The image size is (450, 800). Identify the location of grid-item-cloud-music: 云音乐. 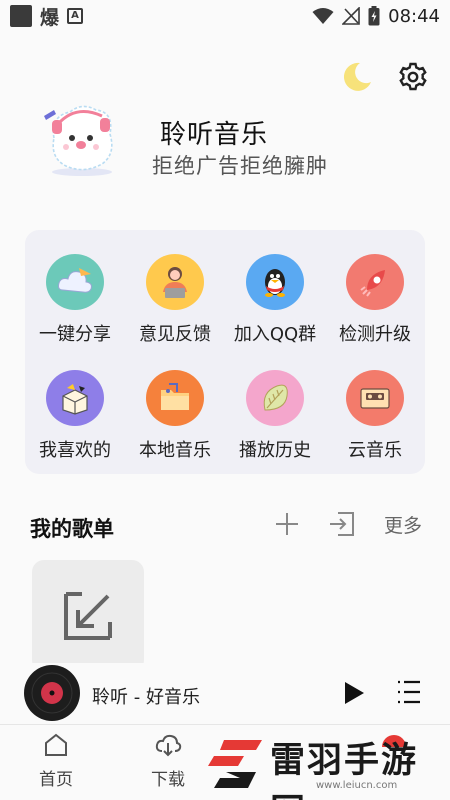
(375, 404).